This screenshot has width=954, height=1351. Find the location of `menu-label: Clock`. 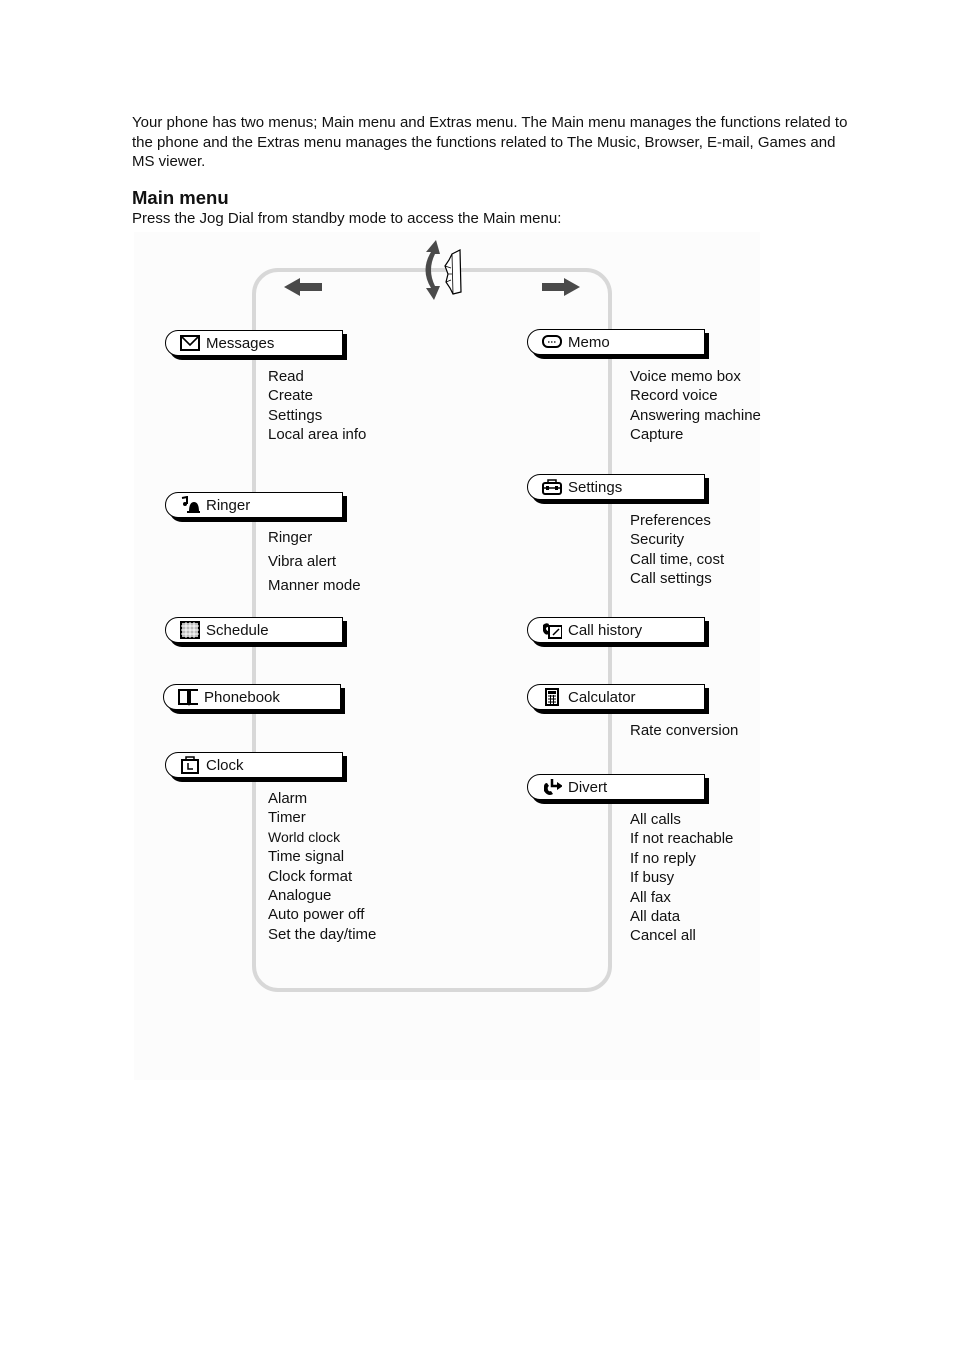

menu-label: Clock is located at coordinates (225, 765).